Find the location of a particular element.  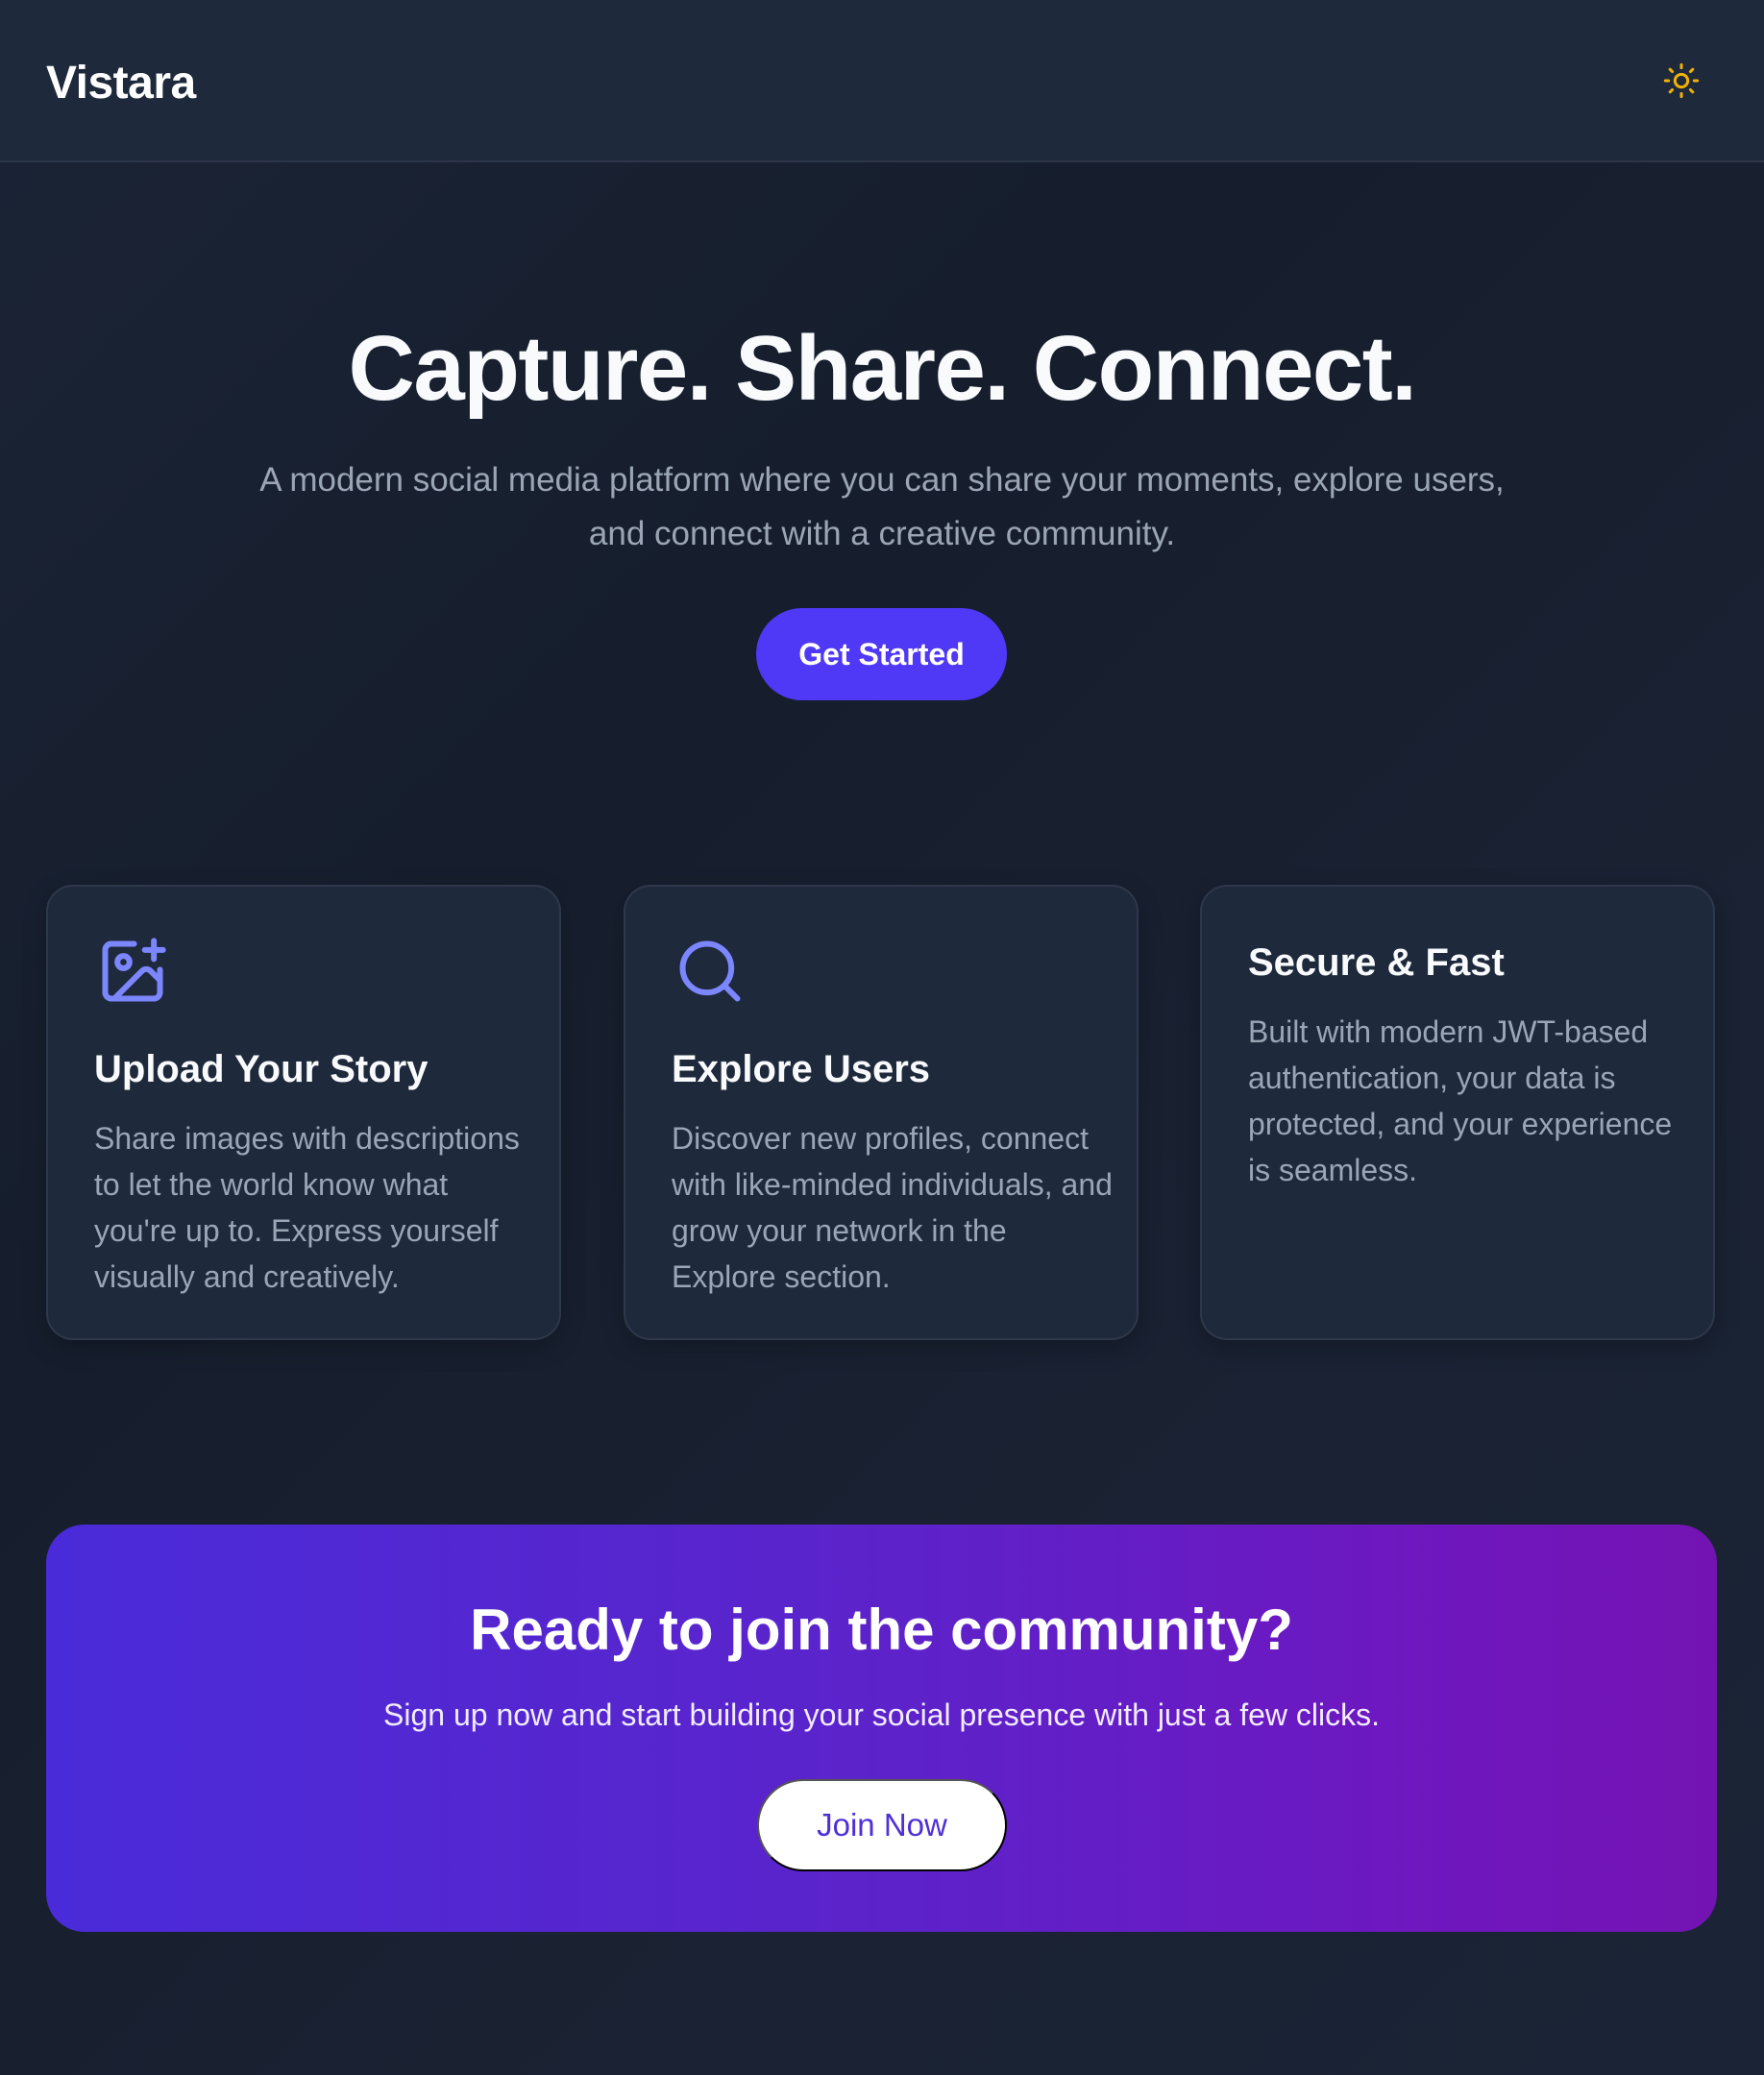

feature-title: Explore Users is located at coordinates (802, 1069).